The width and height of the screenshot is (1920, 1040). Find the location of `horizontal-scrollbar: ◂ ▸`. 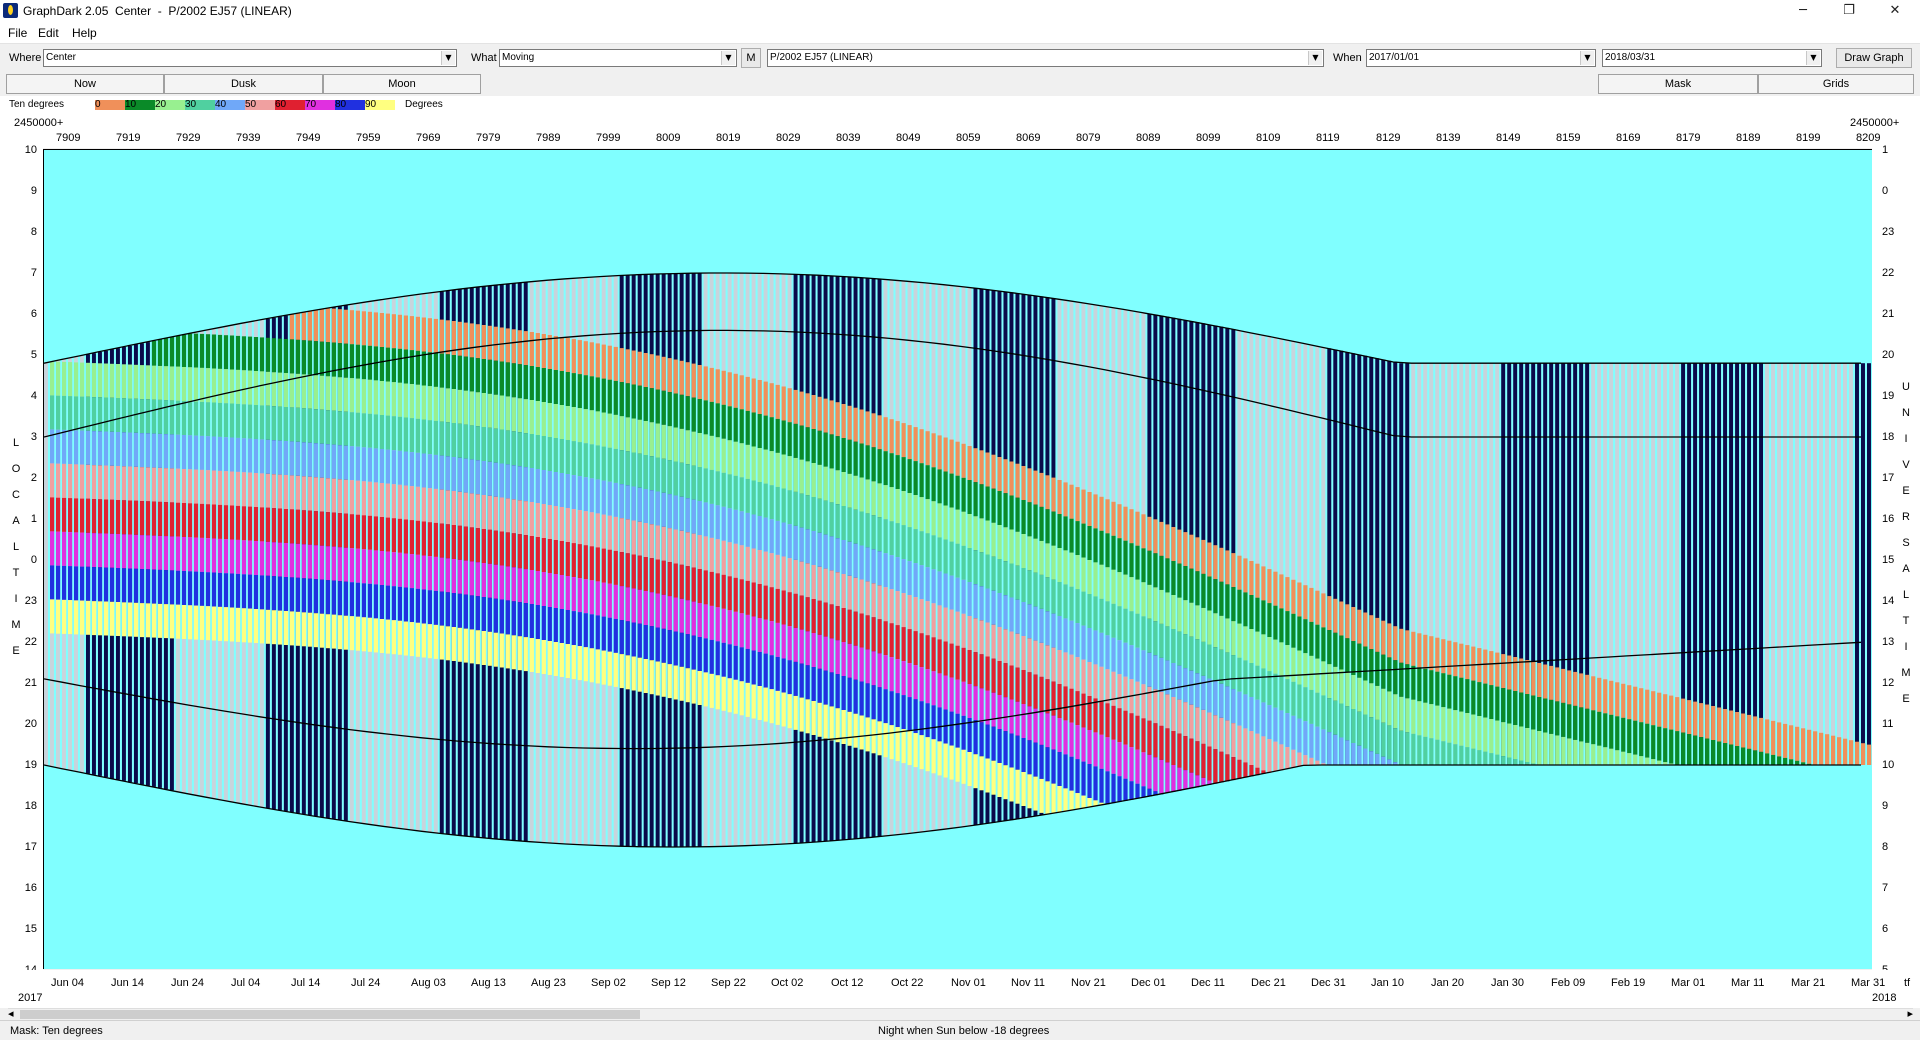

horizontal-scrollbar: ◂ ▸ is located at coordinates (960, 1014).